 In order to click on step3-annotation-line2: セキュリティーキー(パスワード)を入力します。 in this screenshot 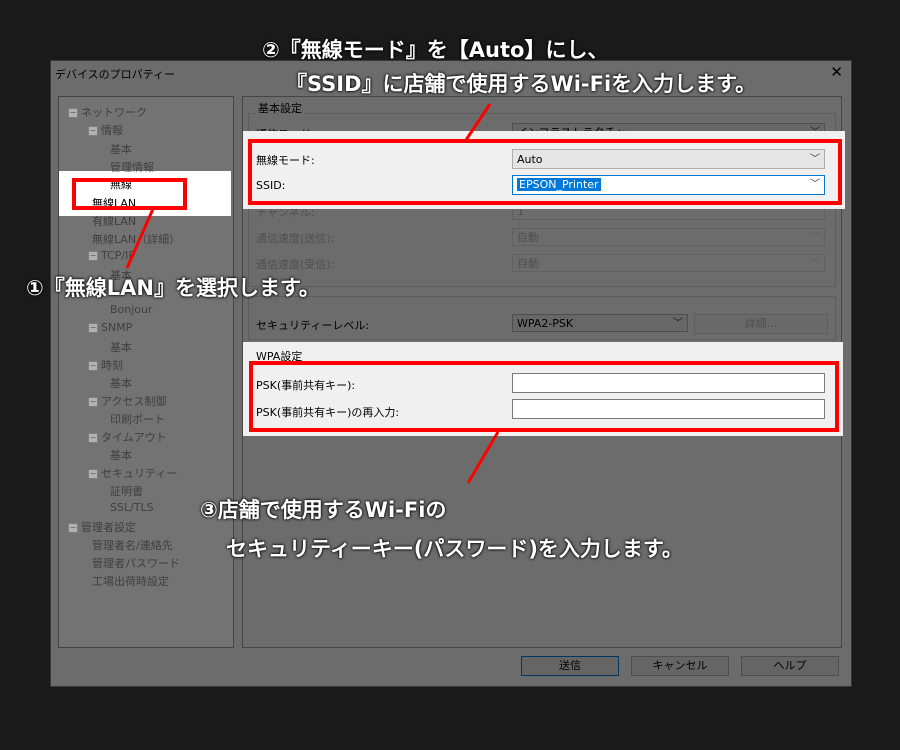, I will do `click(454, 549)`.